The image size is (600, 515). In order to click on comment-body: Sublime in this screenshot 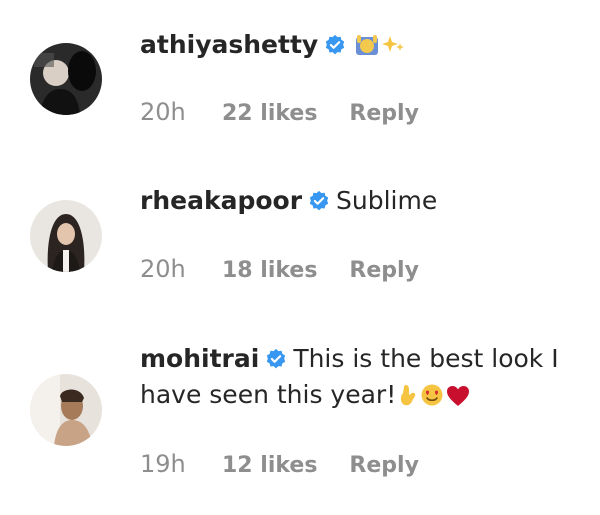, I will do `click(387, 200)`.